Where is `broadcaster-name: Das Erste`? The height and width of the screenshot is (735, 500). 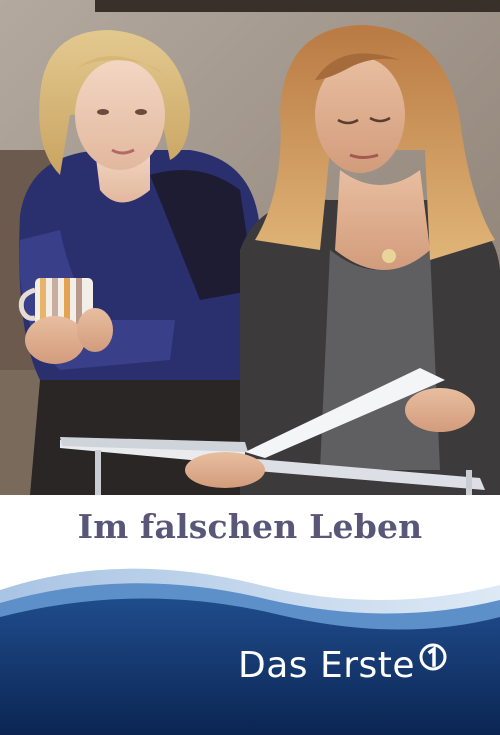 broadcaster-name: Das Erste is located at coordinates (327, 665).